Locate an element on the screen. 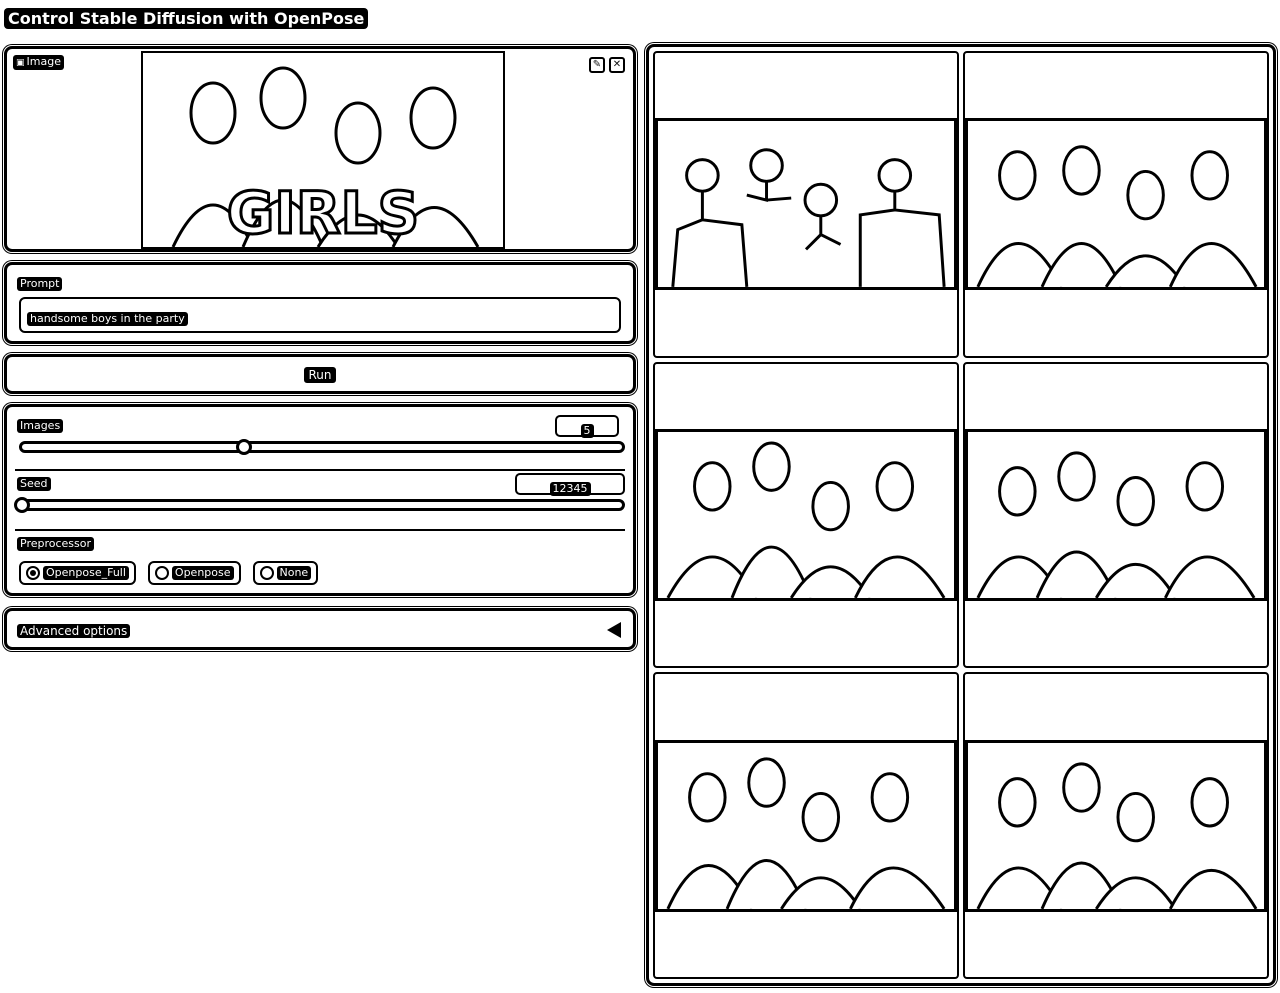 The height and width of the screenshot is (993, 1280). close-icon: ✕ is located at coordinates (617, 65).